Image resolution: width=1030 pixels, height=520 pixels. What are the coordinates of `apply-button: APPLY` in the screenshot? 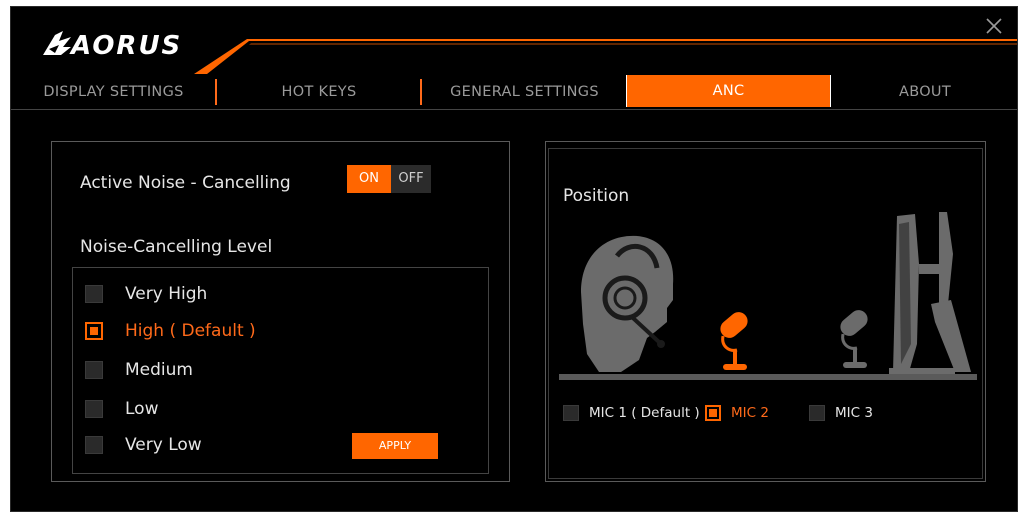 It's located at (395, 446).